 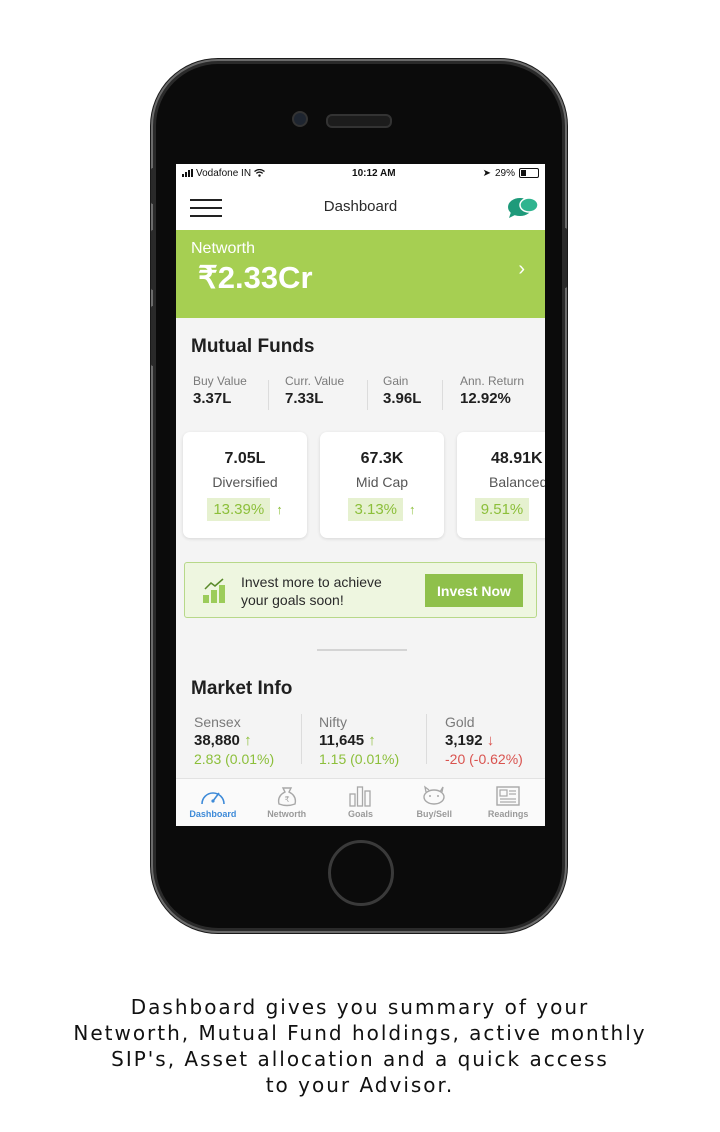 What do you see at coordinates (213, 798) in the screenshot?
I see `speedometer-icon` at bounding box center [213, 798].